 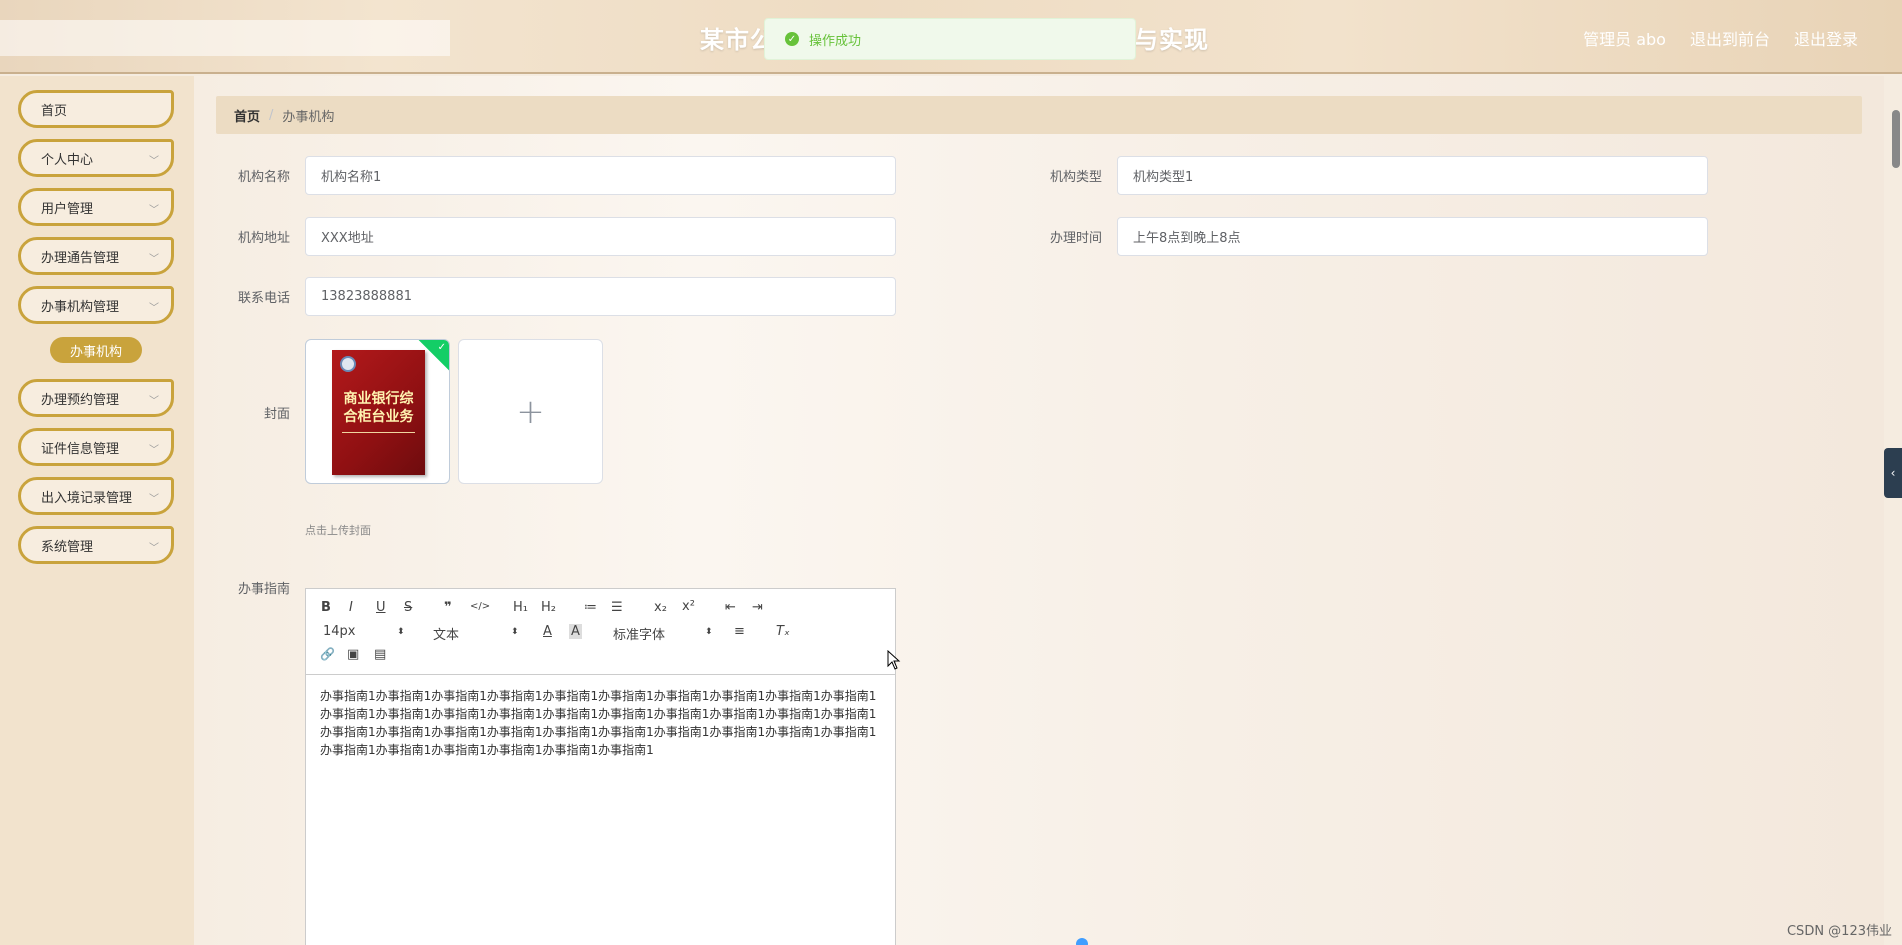 What do you see at coordinates (96, 207) in the screenshot?
I see `sidebar-item-user-management: 用户管理 ﹀` at bounding box center [96, 207].